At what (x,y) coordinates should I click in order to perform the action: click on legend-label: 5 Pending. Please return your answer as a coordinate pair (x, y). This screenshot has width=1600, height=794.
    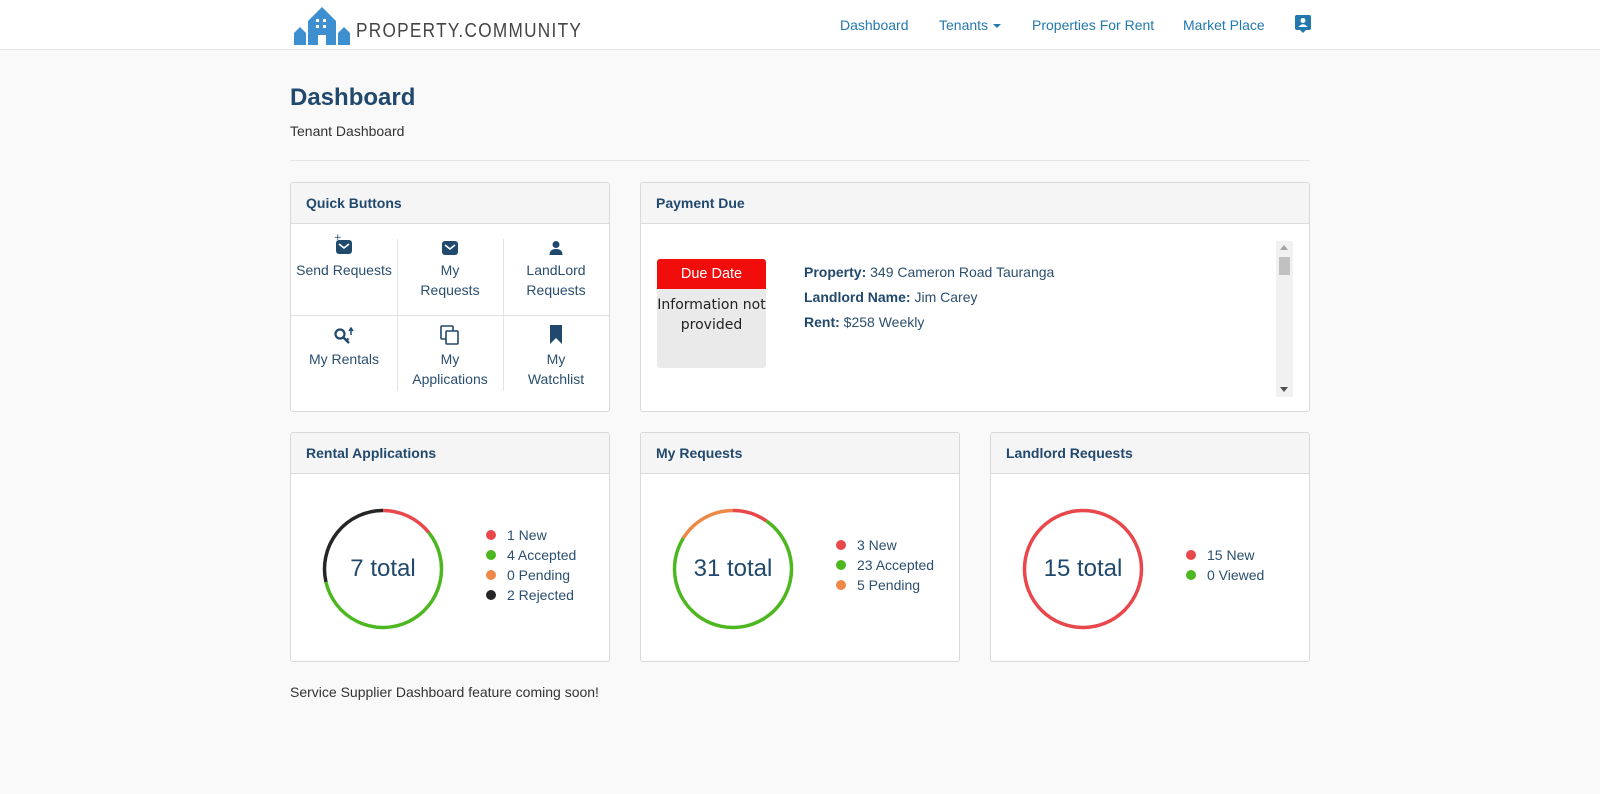
    Looking at the image, I should click on (889, 585).